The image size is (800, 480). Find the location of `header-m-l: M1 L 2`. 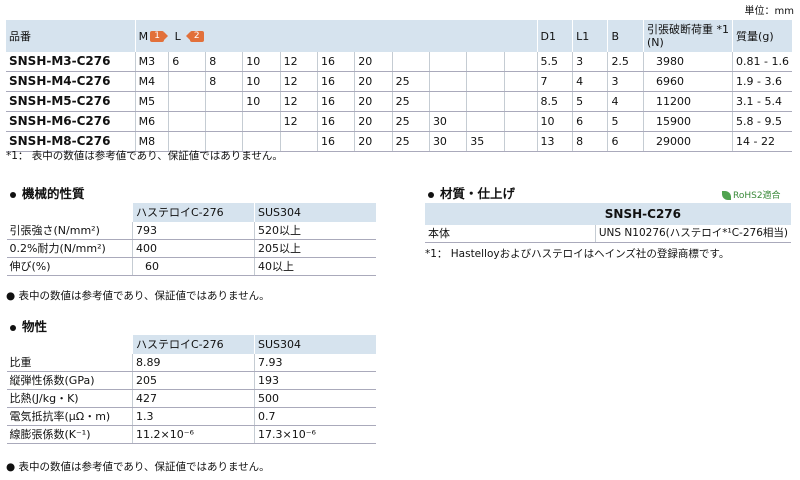

header-m-l: M1 L 2 is located at coordinates (336, 36).